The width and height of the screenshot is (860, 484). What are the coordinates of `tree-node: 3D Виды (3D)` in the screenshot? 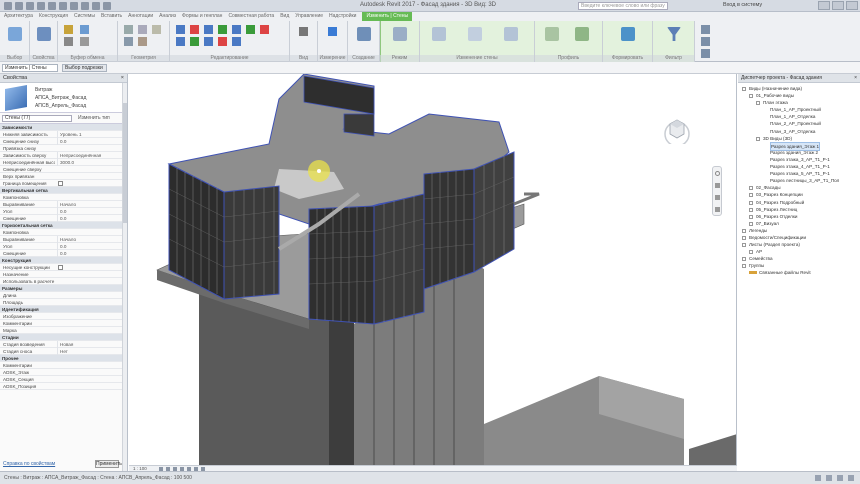 It's located at (799, 138).